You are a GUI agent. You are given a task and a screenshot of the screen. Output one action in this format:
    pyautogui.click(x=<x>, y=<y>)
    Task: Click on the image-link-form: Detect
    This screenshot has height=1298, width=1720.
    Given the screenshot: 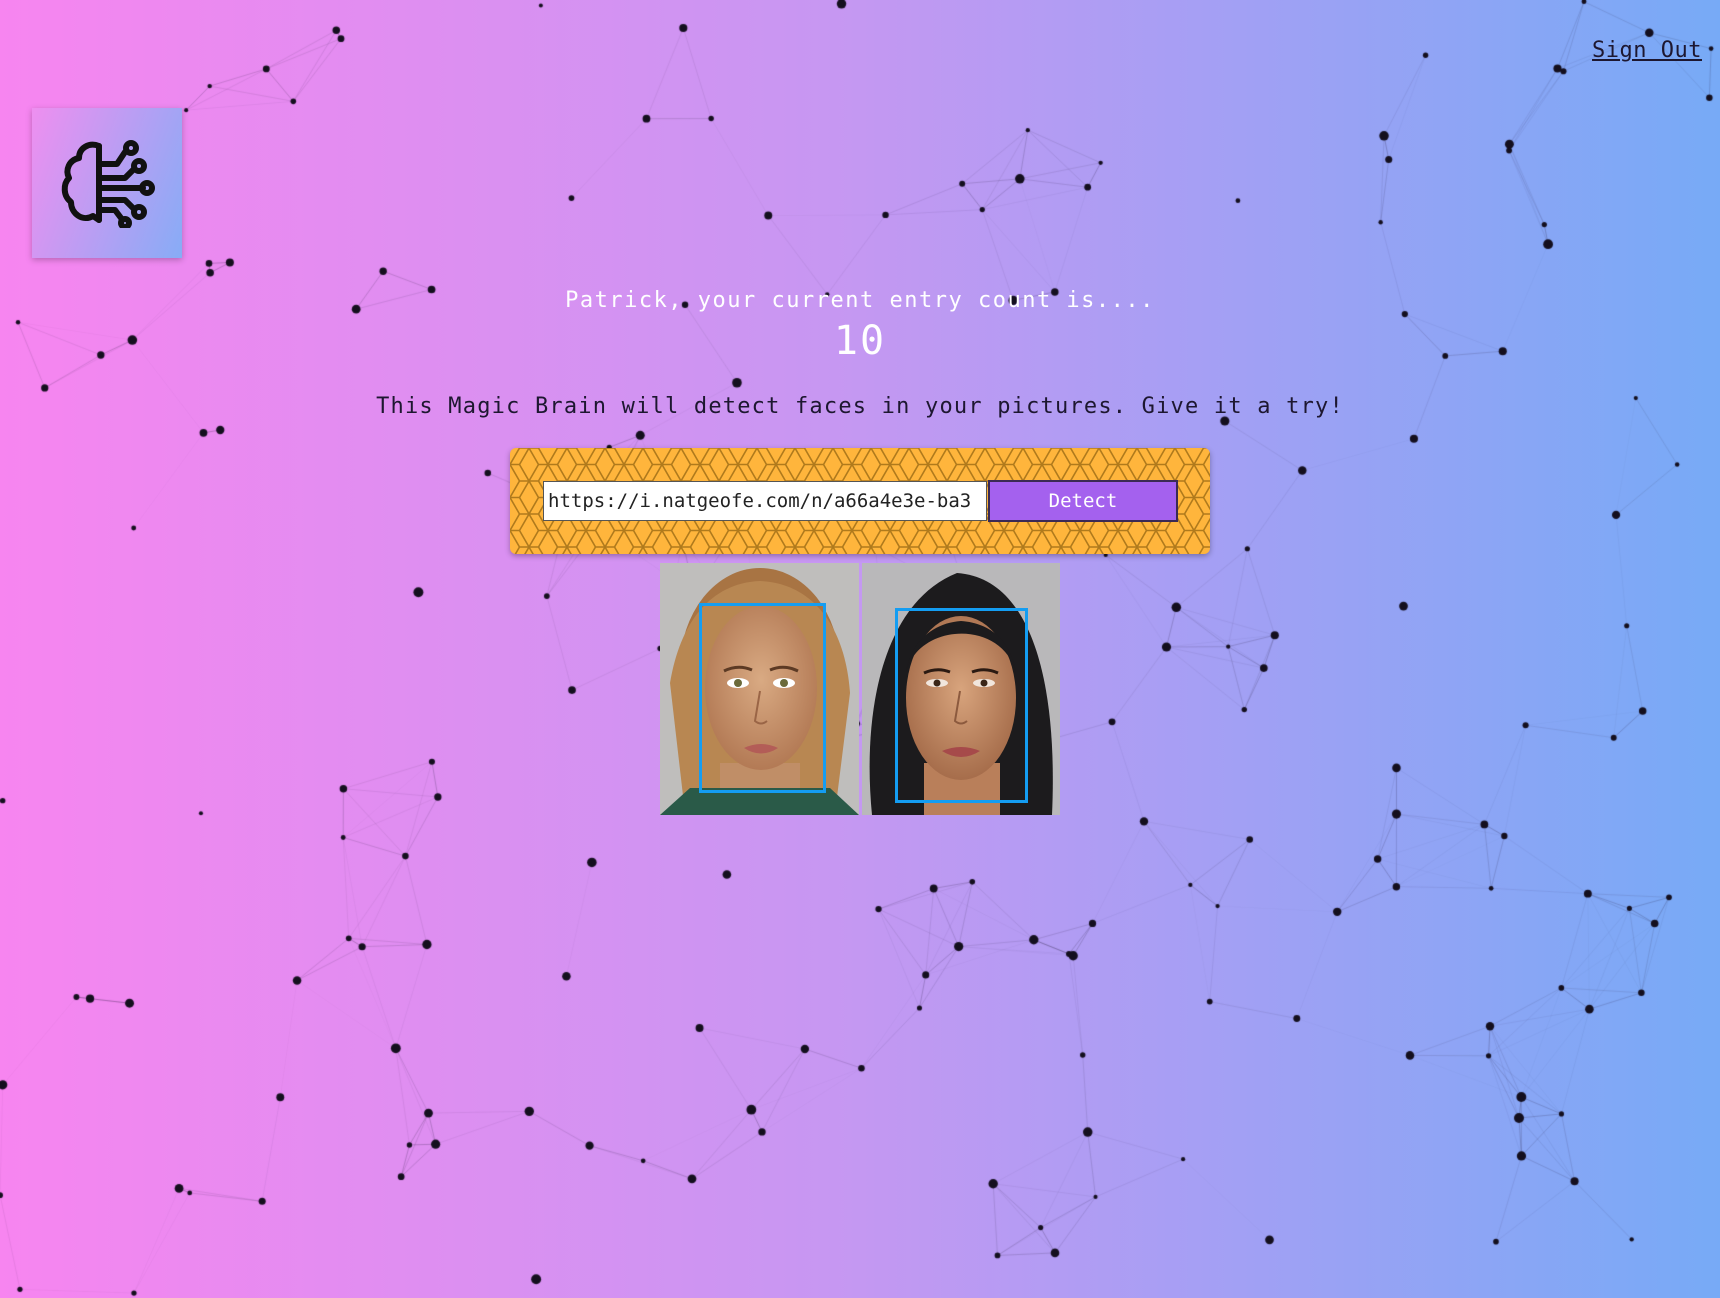 What is the action you would take?
    pyautogui.click(x=860, y=501)
    